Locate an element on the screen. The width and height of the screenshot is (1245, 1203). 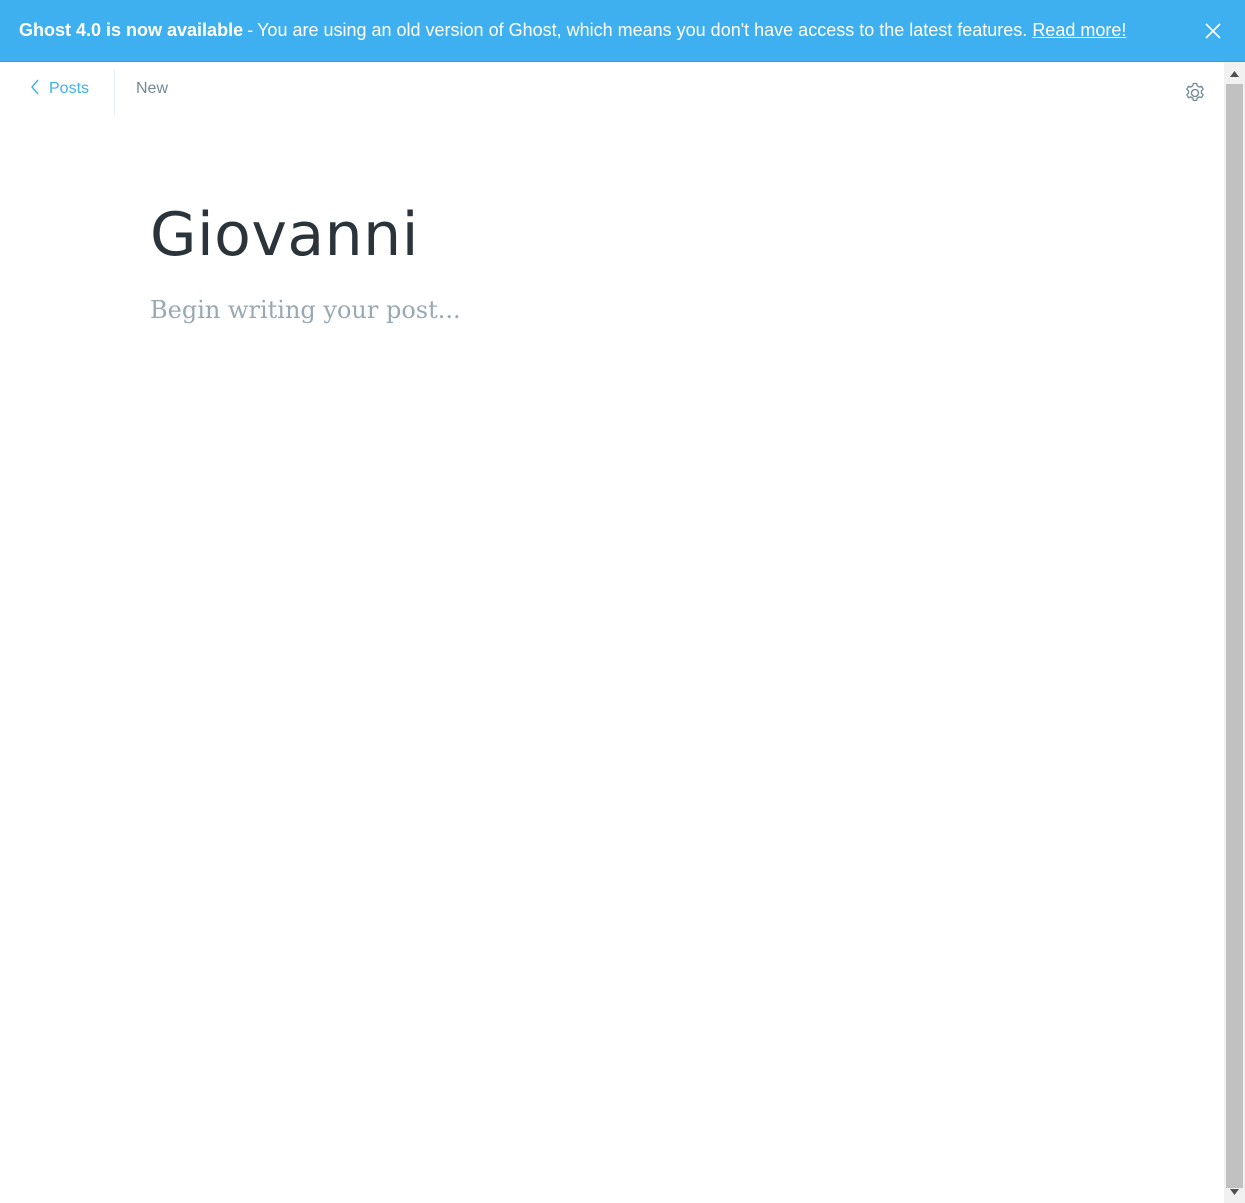
back-link-label: Posts is located at coordinates (69, 88).